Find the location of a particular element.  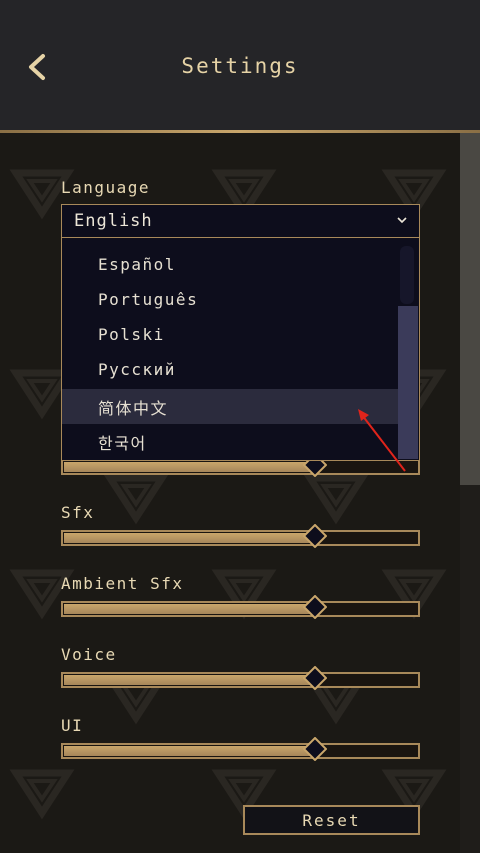

page-title: Settings is located at coordinates (240, 66).